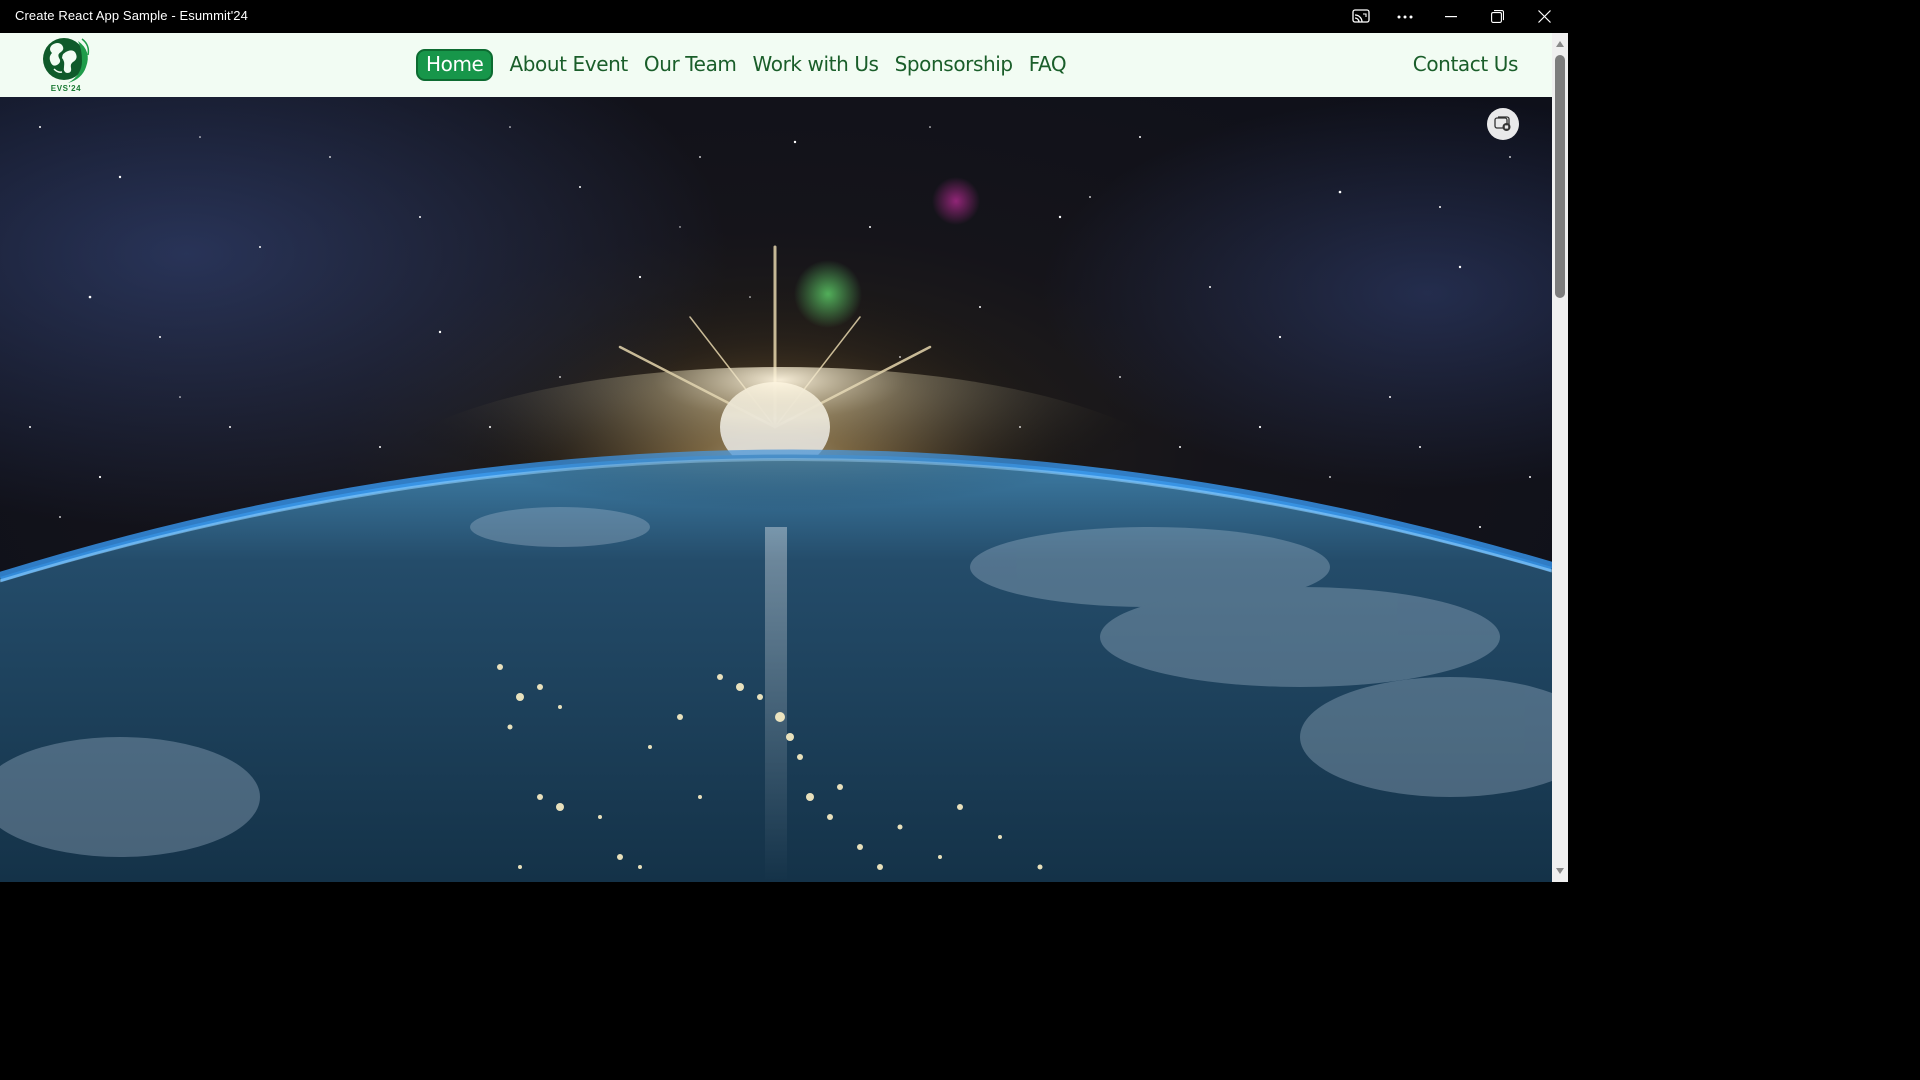  I want to click on scroll-up-arrow, so click(1560, 44).